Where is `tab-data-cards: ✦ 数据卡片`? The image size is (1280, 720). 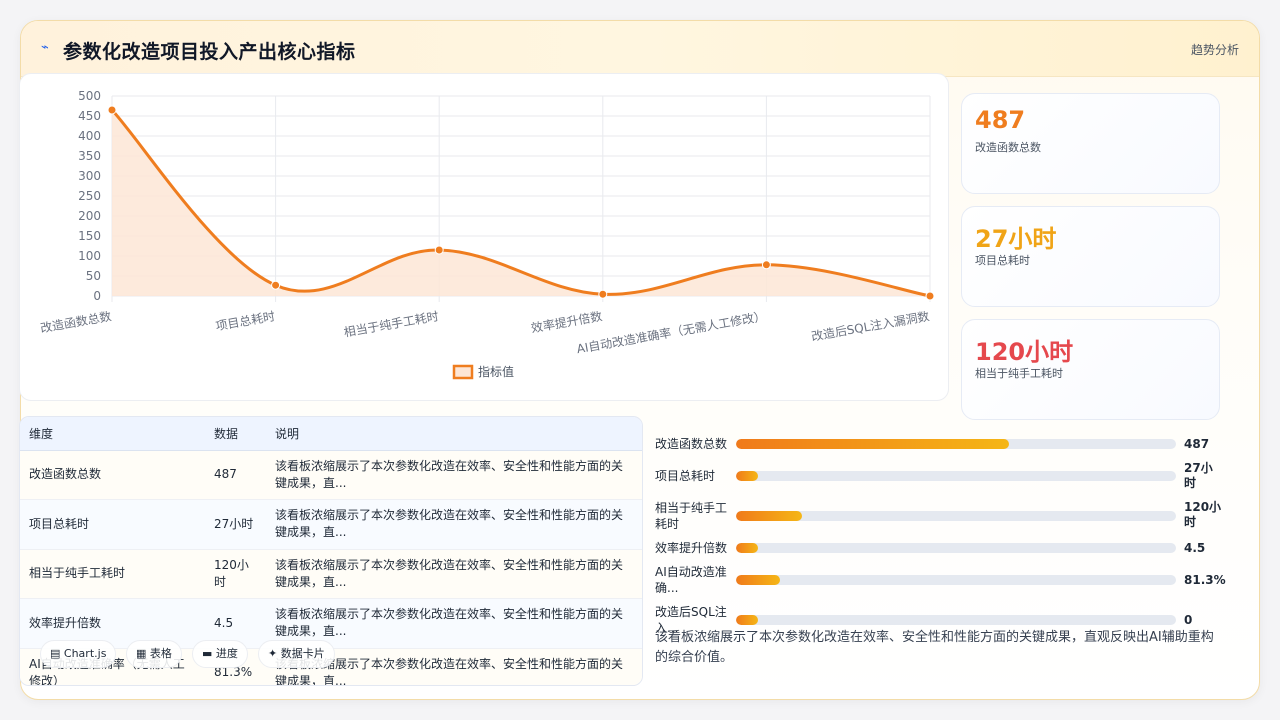
tab-data-cards: ✦ 数据卡片 is located at coordinates (296, 654).